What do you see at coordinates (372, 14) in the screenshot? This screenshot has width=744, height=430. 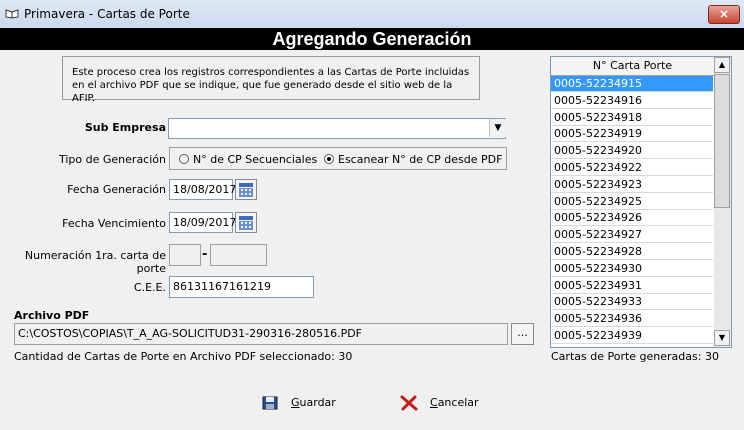 I see `title-bar: Primavera - Cartas de Porte ×` at bounding box center [372, 14].